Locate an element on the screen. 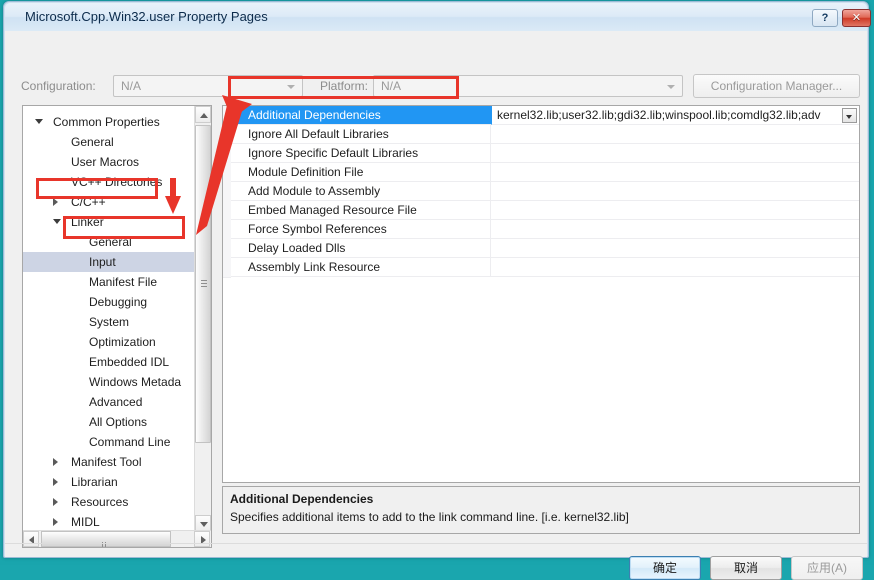 The height and width of the screenshot is (580, 874). tree-horizontal-scrollbar is located at coordinates (117, 538).